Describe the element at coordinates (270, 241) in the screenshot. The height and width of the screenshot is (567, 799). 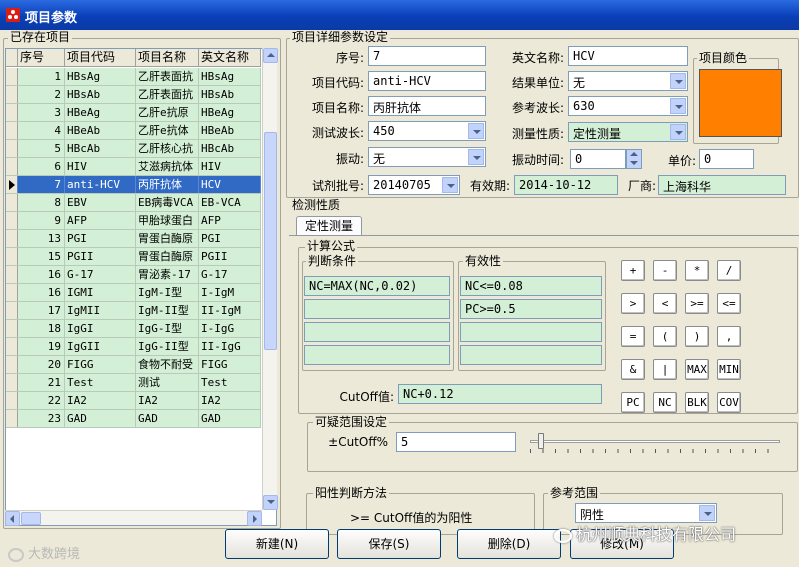
I see `scroll-thumb` at that location.